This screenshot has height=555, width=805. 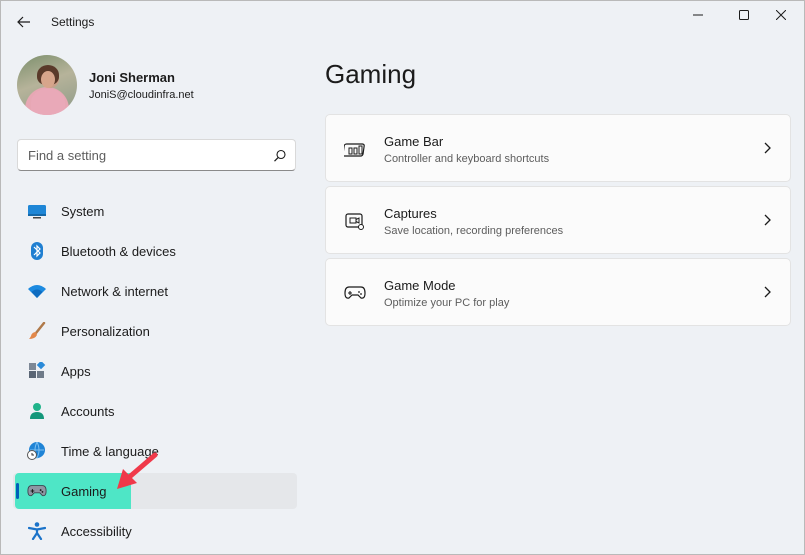 What do you see at coordinates (371, 74) in the screenshot?
I see `page-title: Gaming` at bounding box center [371, 74].